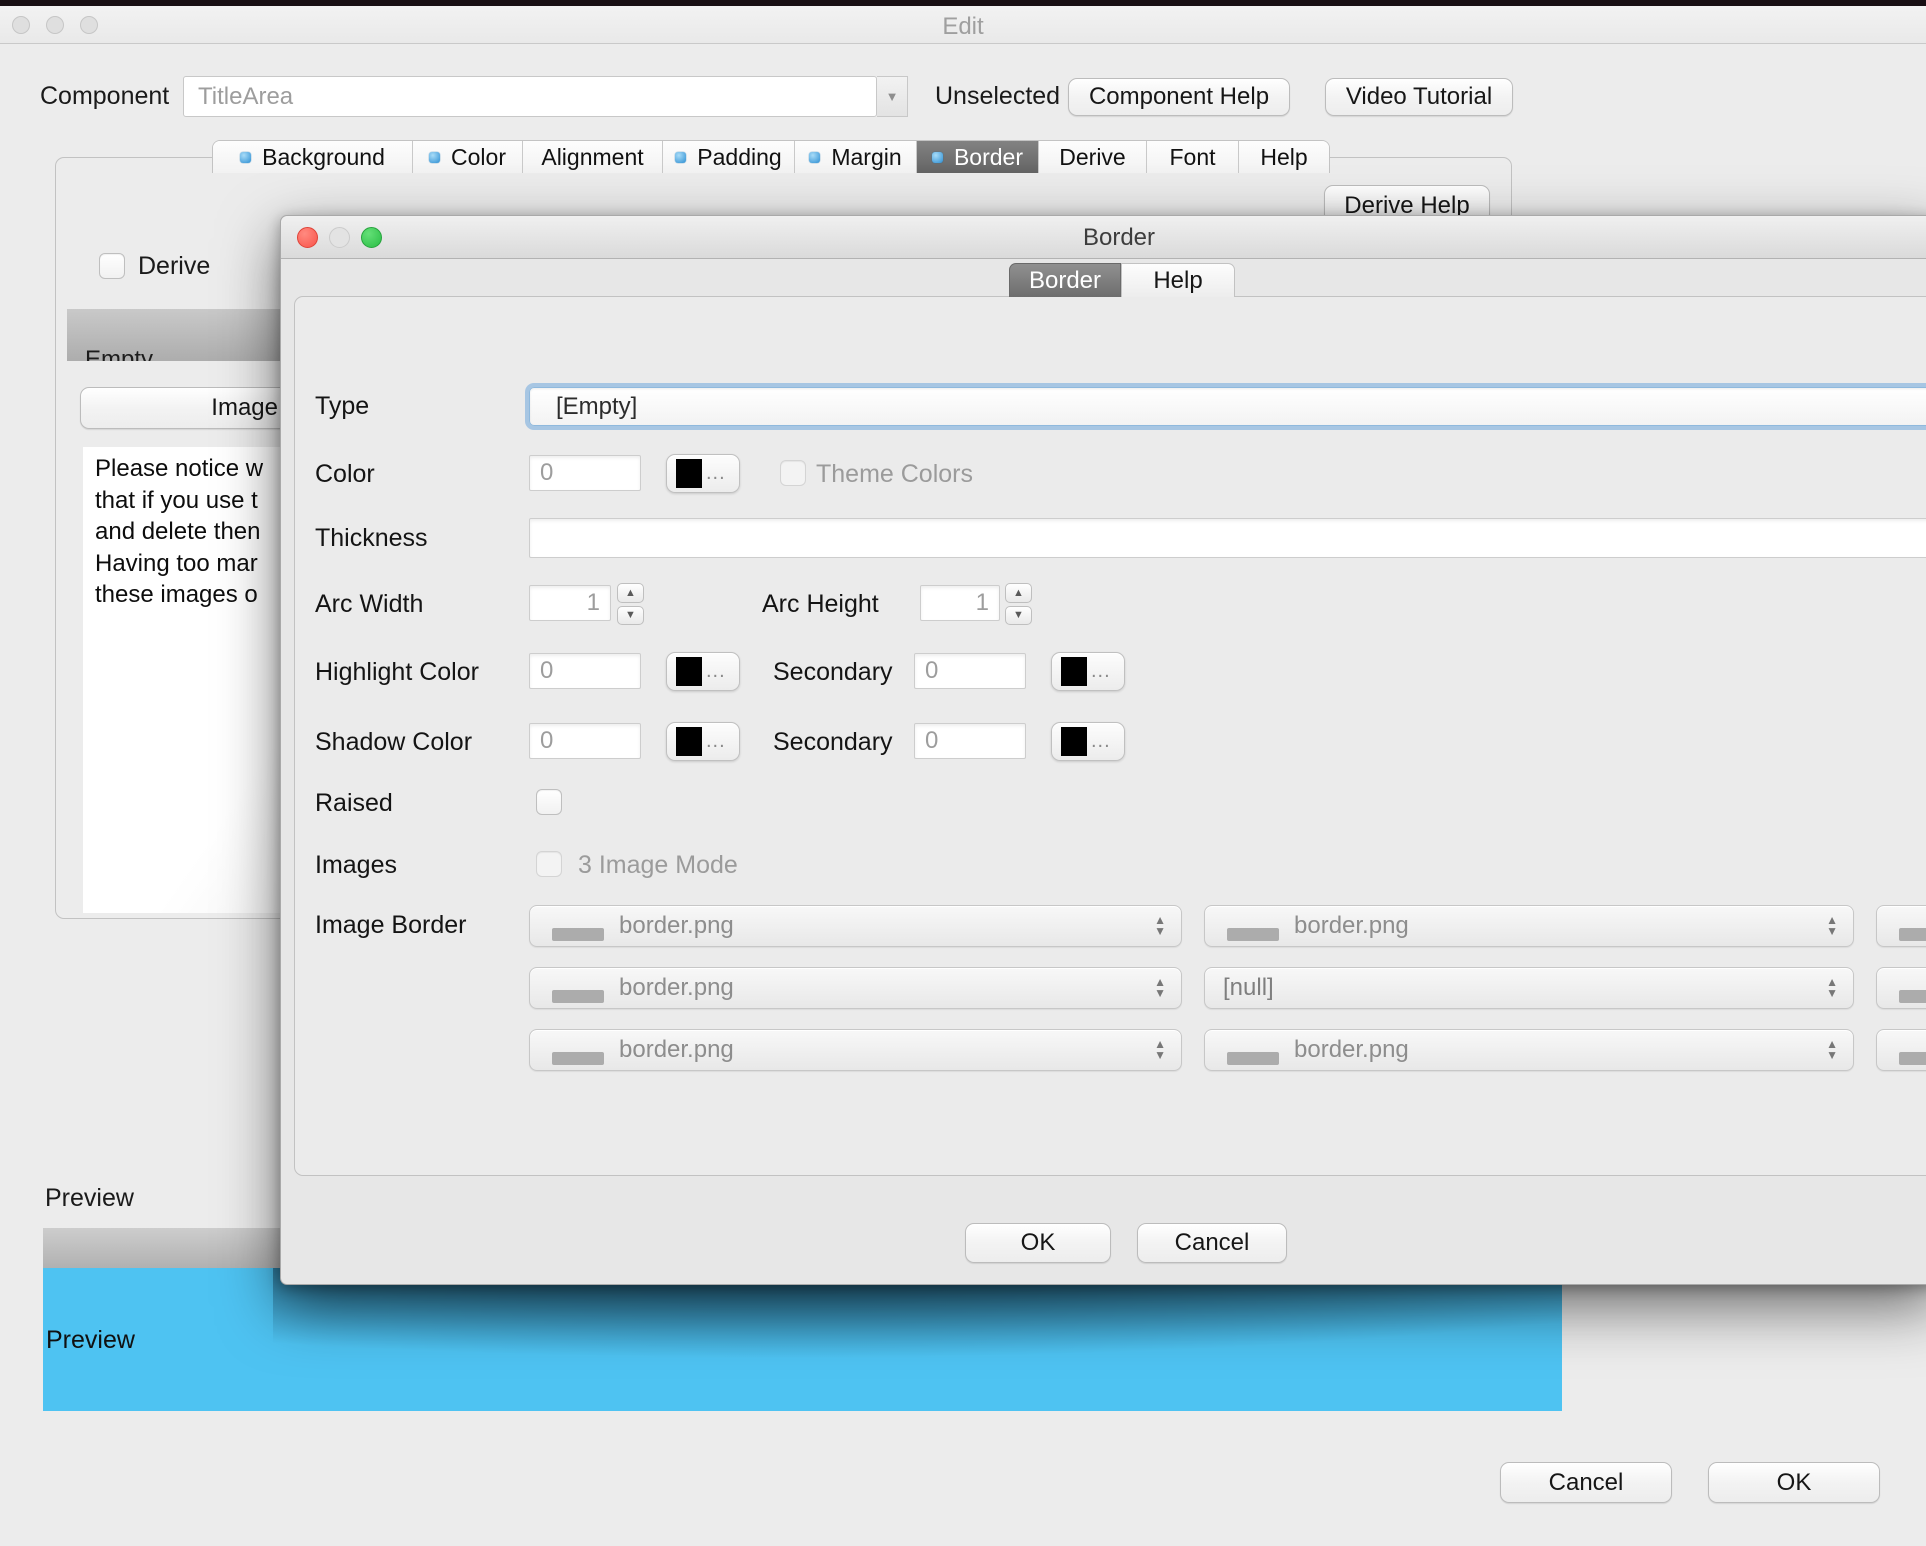 The width and height of the screenshot is (1926, 1546). I want to click on arc-height-stepper: ▲ ▼, so click(1018, 604).